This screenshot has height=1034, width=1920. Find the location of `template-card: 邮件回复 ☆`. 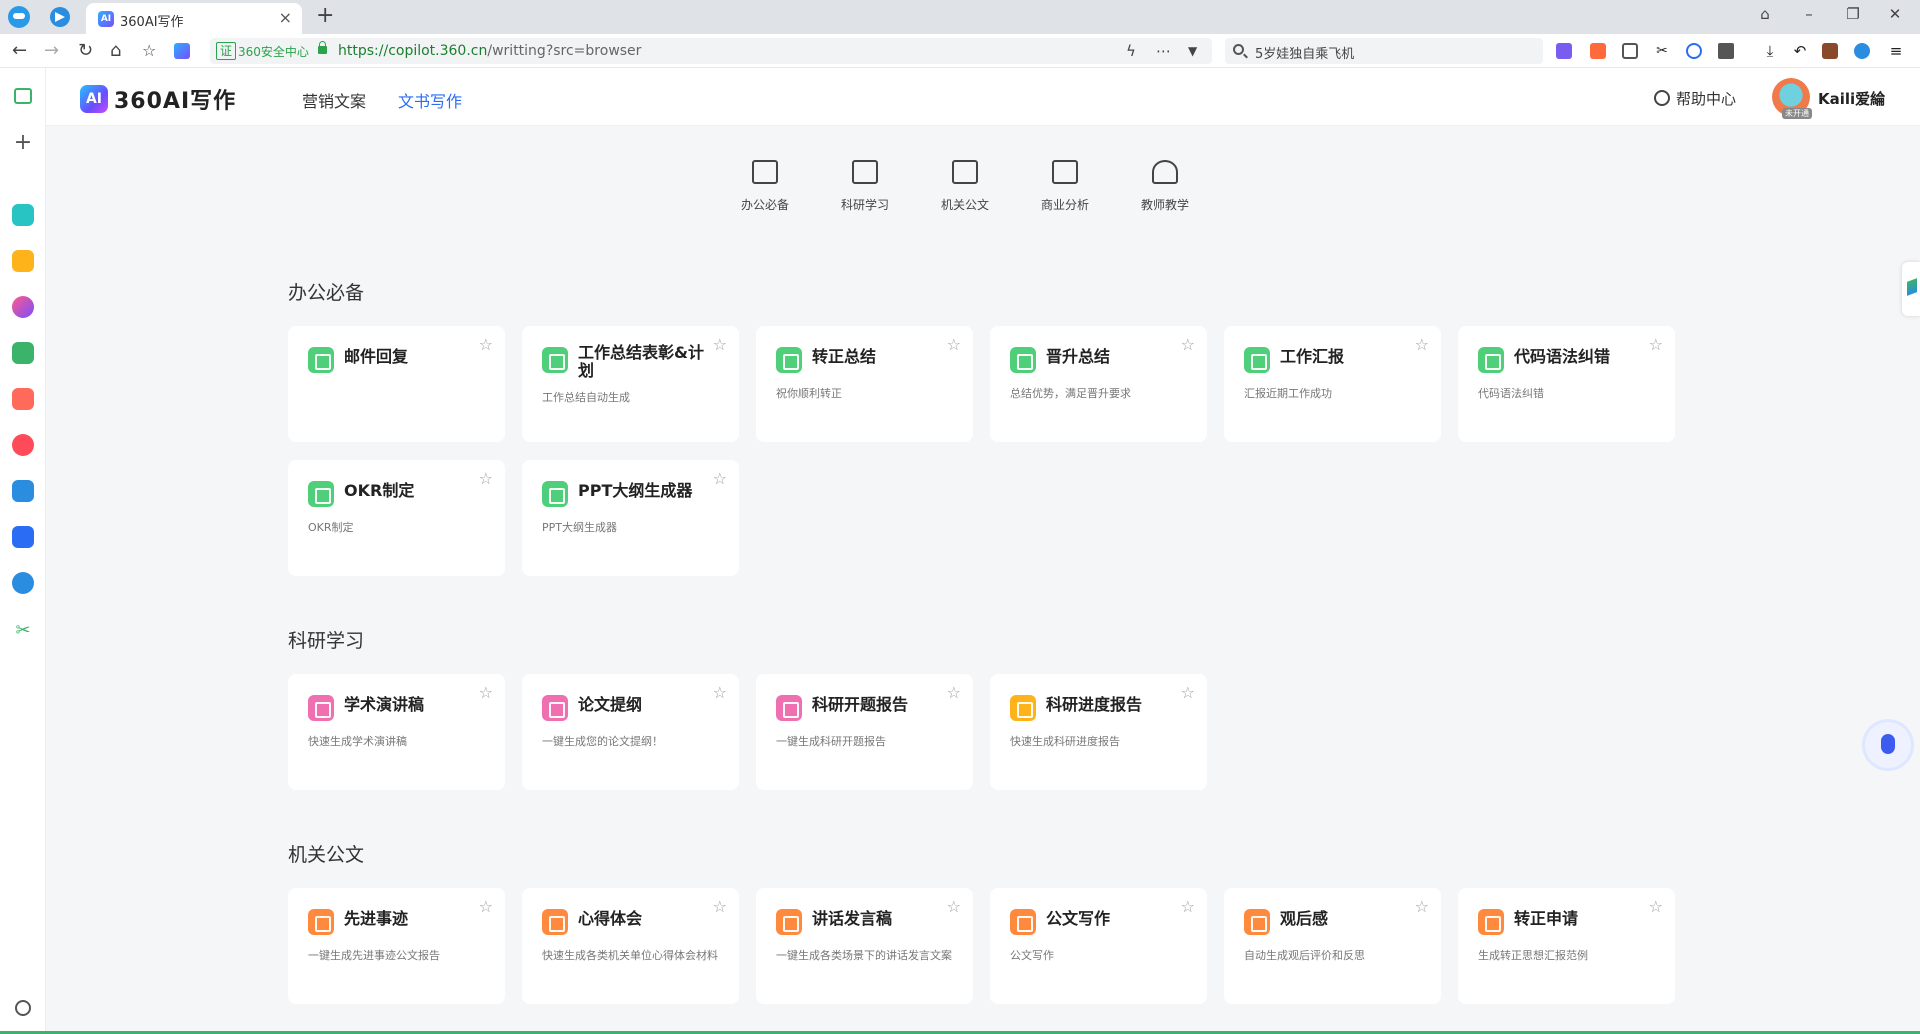

template-card: 邮件回复 ☆ is located at coordinates (396, 384).